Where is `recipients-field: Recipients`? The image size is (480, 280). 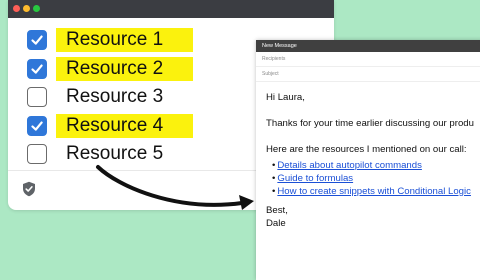 recipients-field: Recipients is located at coordinates (368, 59).